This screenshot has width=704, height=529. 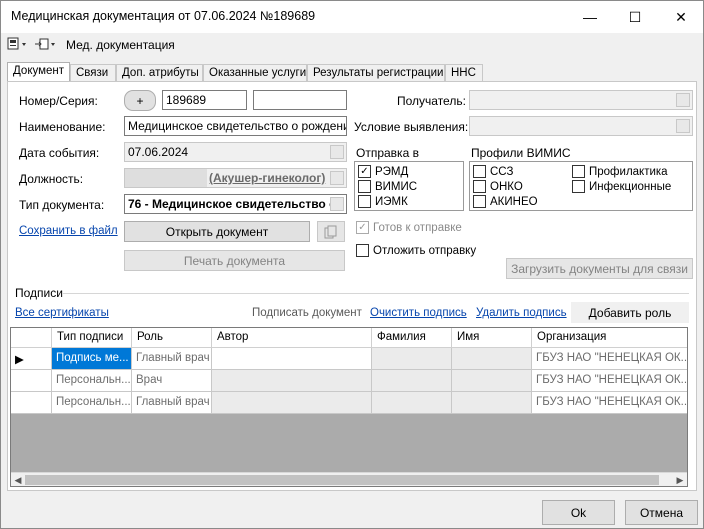 What do you see at coordinates (505, 201) in the screenshot?
I see `vimis-akineo-checkbox: АКИНЕО` at bounding box center [505, 201].